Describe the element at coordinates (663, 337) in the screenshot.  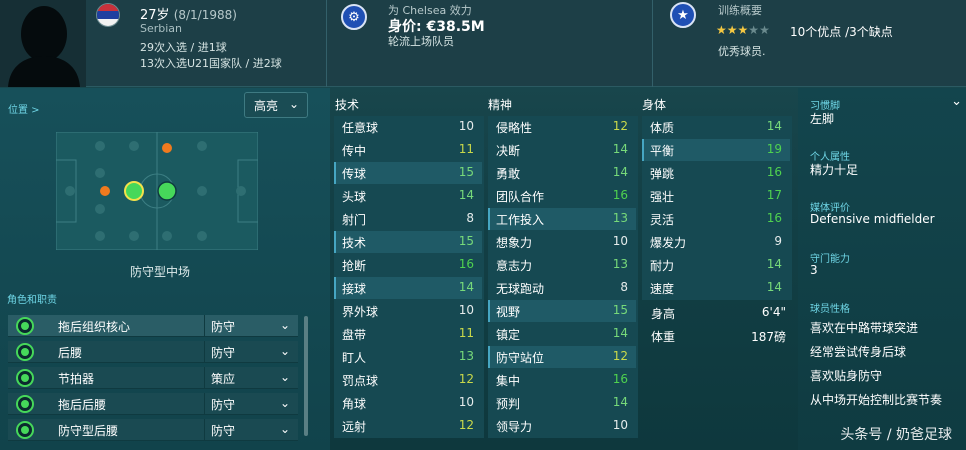
I see `weight-label: 体重` at that location.